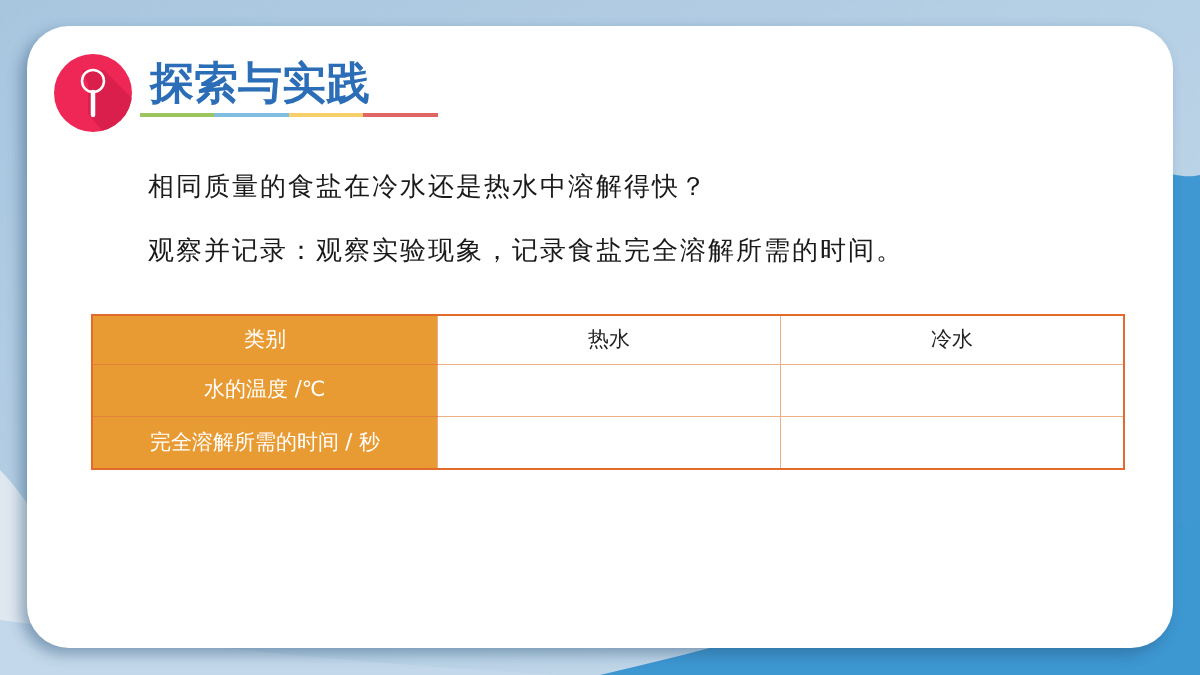  Describe the element at coordinates (264, 390) in the screenshot. I see `row-header: 水的温度 /℃` at that location.